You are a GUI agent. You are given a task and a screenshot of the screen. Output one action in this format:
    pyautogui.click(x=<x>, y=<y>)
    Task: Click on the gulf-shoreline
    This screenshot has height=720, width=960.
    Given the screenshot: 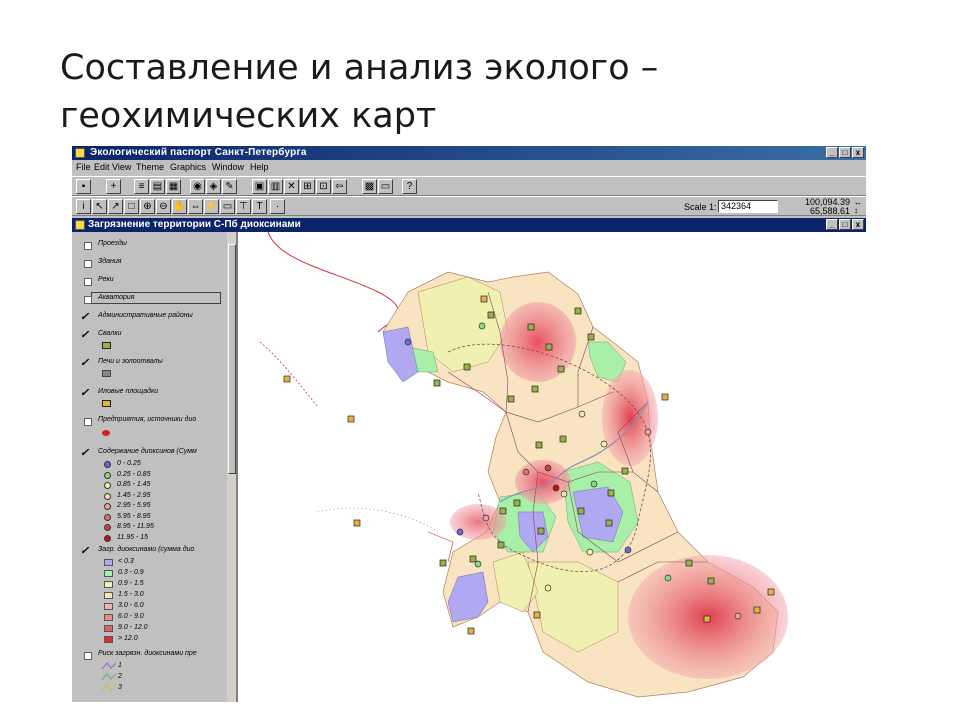 What is the action you would take?
    pyautogui.click(x=378, y=520)
    